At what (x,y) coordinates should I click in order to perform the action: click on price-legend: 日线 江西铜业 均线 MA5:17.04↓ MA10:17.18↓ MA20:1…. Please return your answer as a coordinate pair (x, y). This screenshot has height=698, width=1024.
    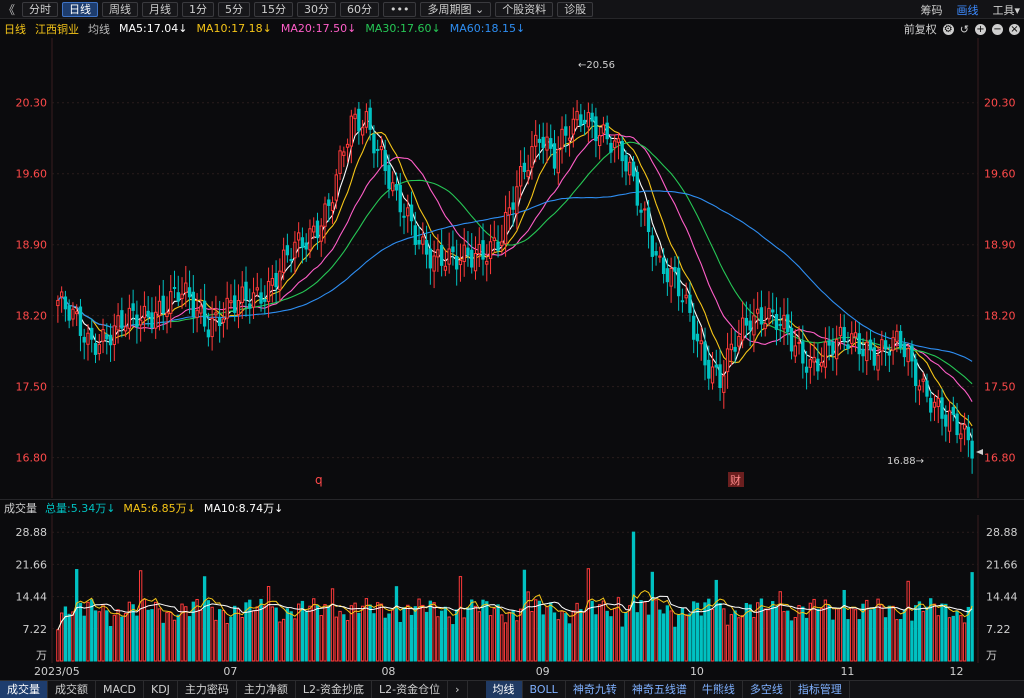
    Looking at the image, I should click on (512, 28).